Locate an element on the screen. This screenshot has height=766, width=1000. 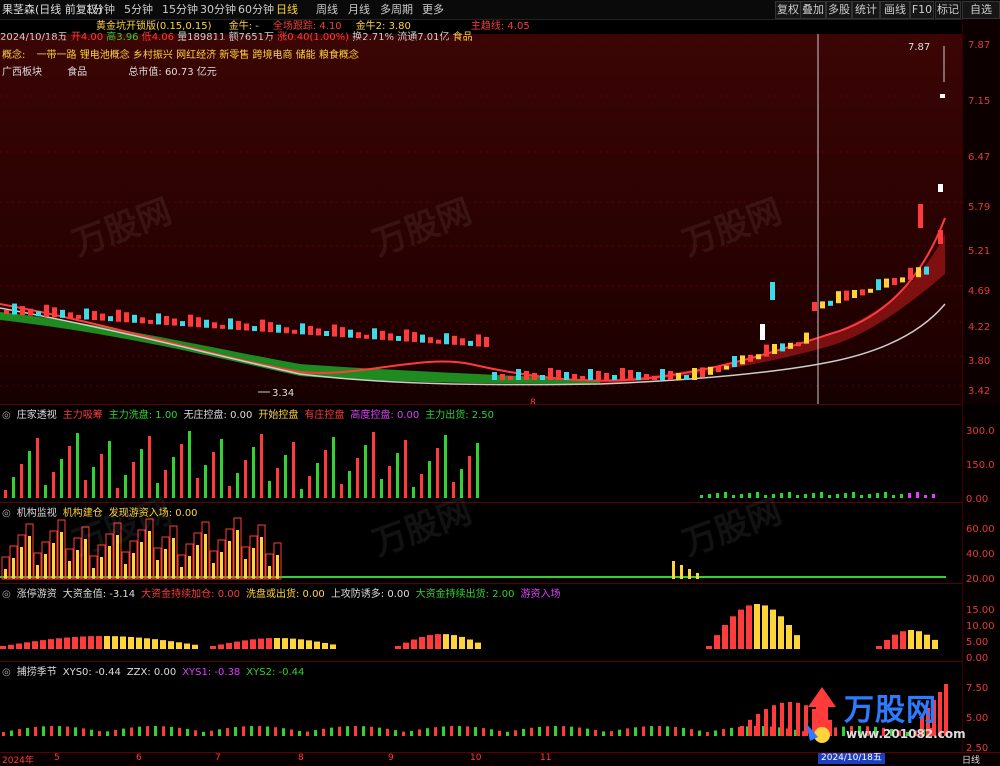
toolbar-button-2: 多股 is located at coordinates (839, 10).